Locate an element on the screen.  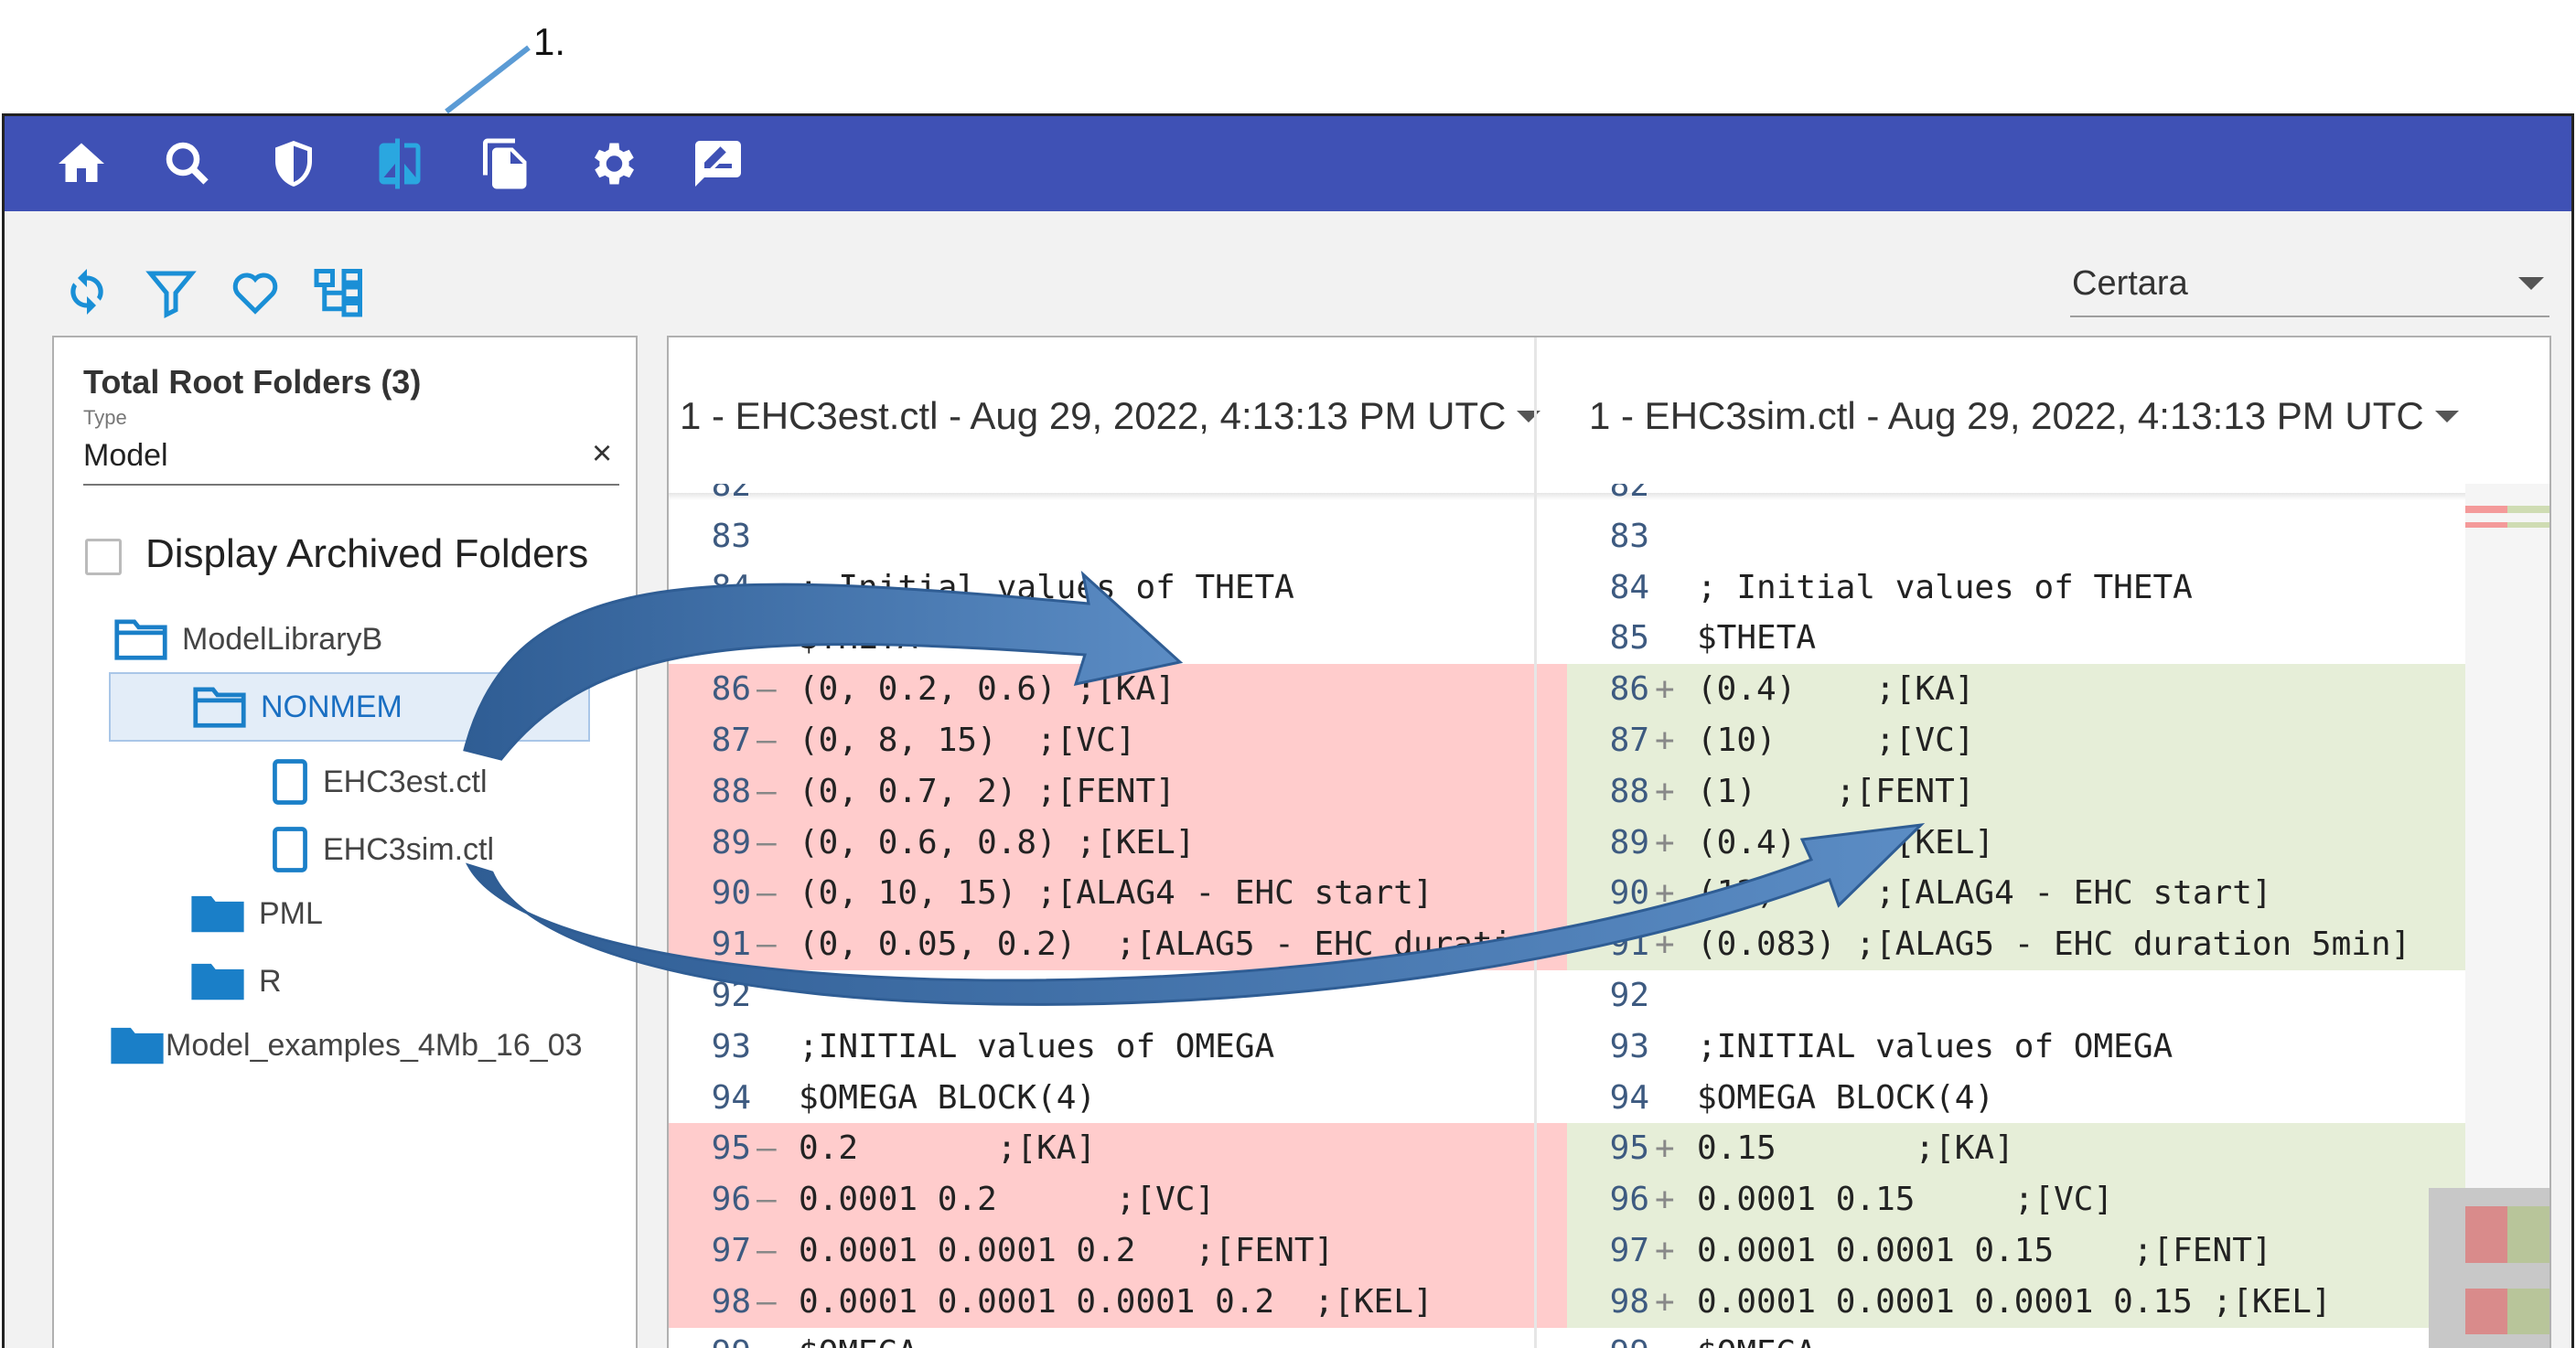
code-line: 91— (0, 0.05, 0.2) ;[ALAG5 - EHC durati is located at coordinates (1120, 945).